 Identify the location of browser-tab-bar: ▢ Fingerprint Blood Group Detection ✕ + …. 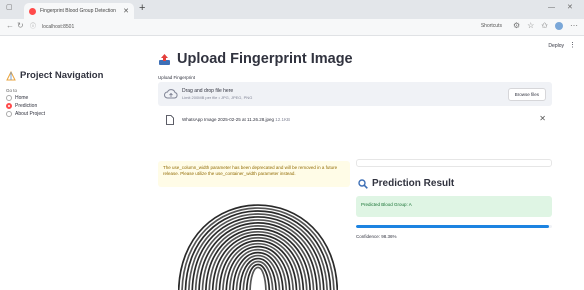
(292, 9).